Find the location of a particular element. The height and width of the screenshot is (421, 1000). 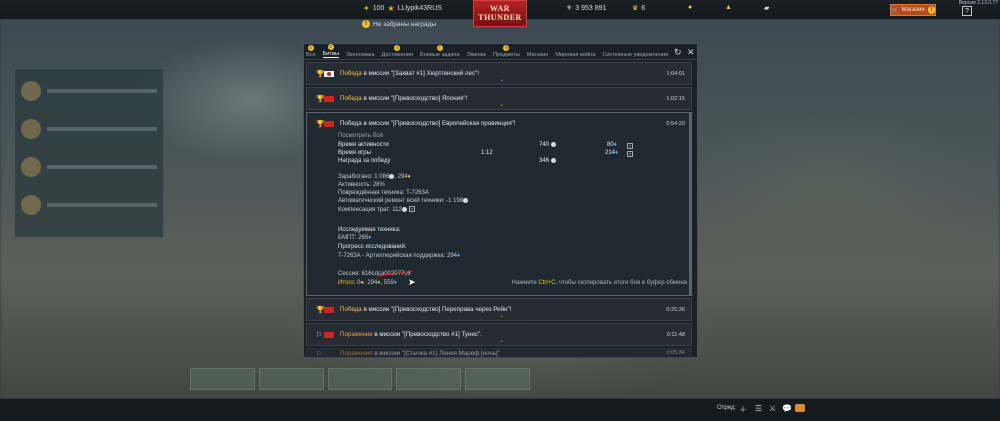

damaged-vehicles: Повреждённая техника: T-7263A is located at coordinates (383, 193).